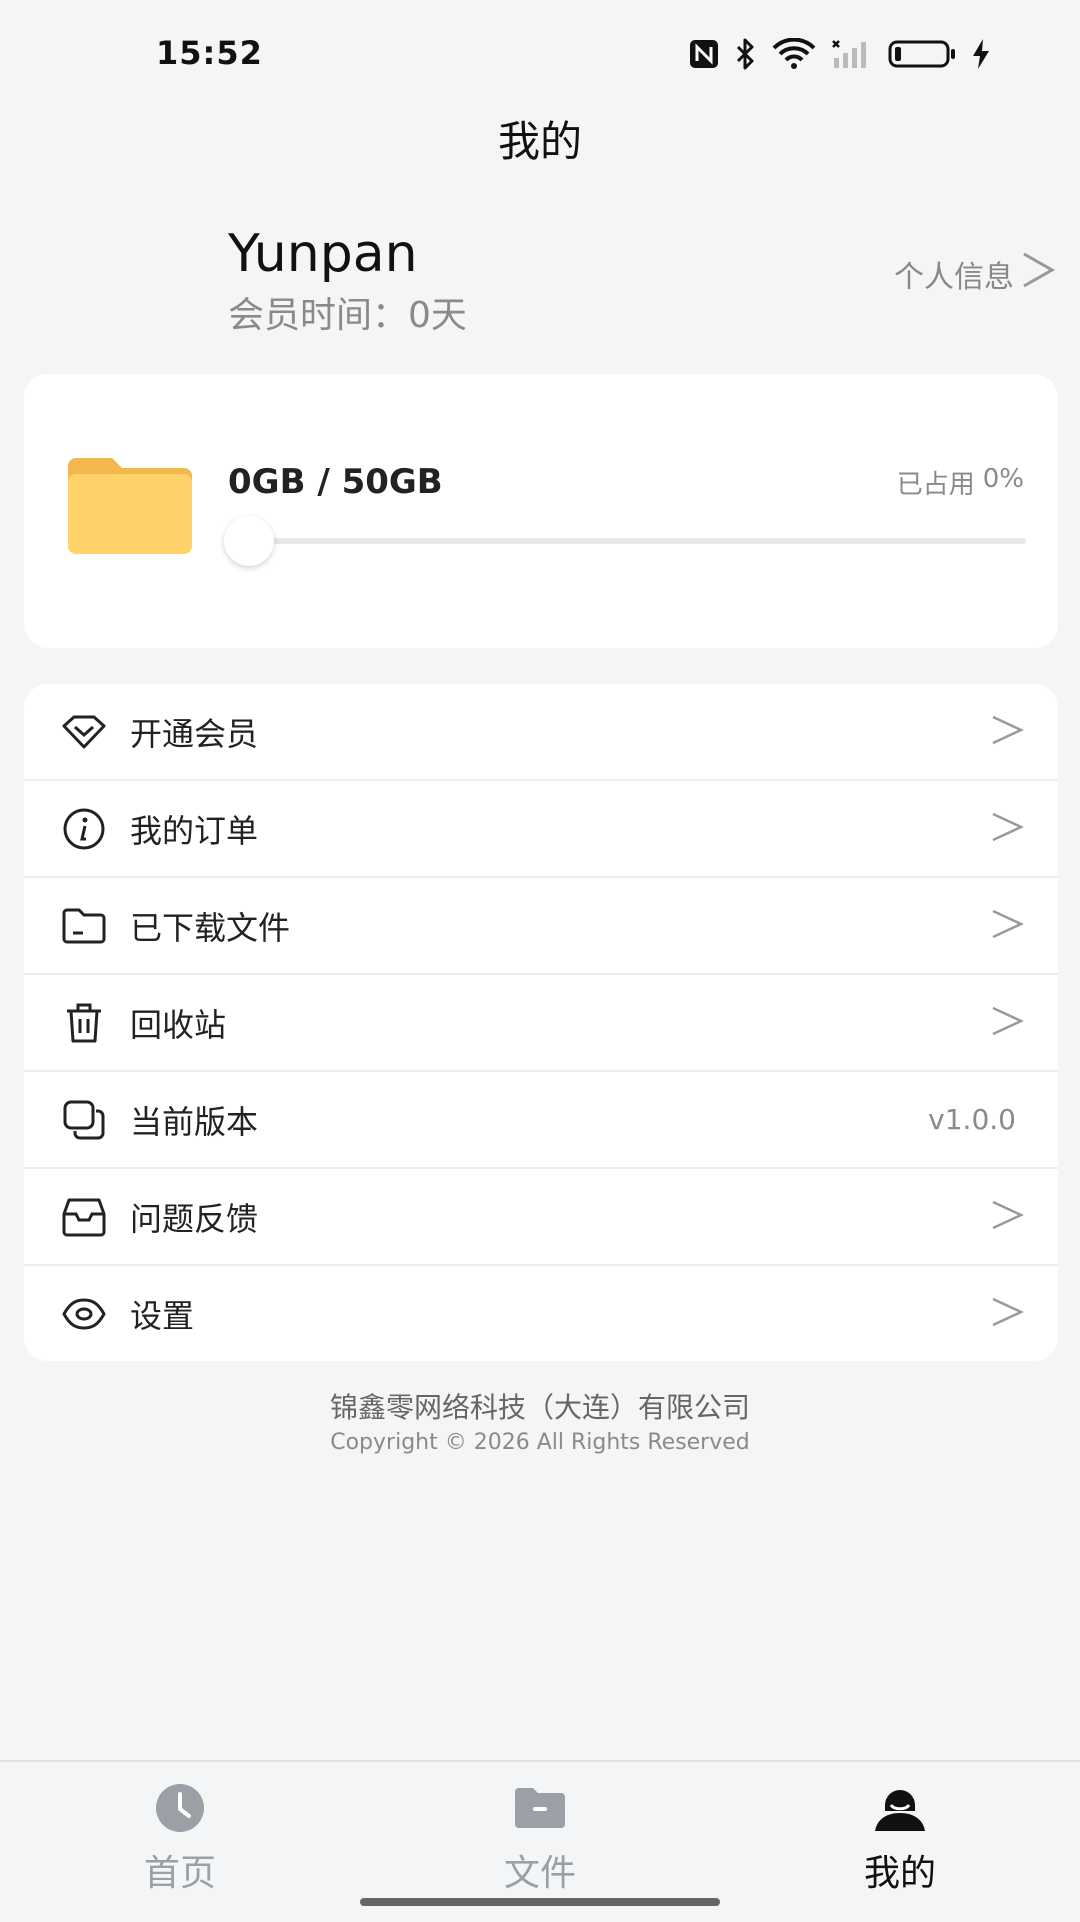 Image resolution: width=1080 pixels, height=1922 pixels. I want to click on storage-card: 0GB / 50GB 已占用 0%, so click(541, 511).